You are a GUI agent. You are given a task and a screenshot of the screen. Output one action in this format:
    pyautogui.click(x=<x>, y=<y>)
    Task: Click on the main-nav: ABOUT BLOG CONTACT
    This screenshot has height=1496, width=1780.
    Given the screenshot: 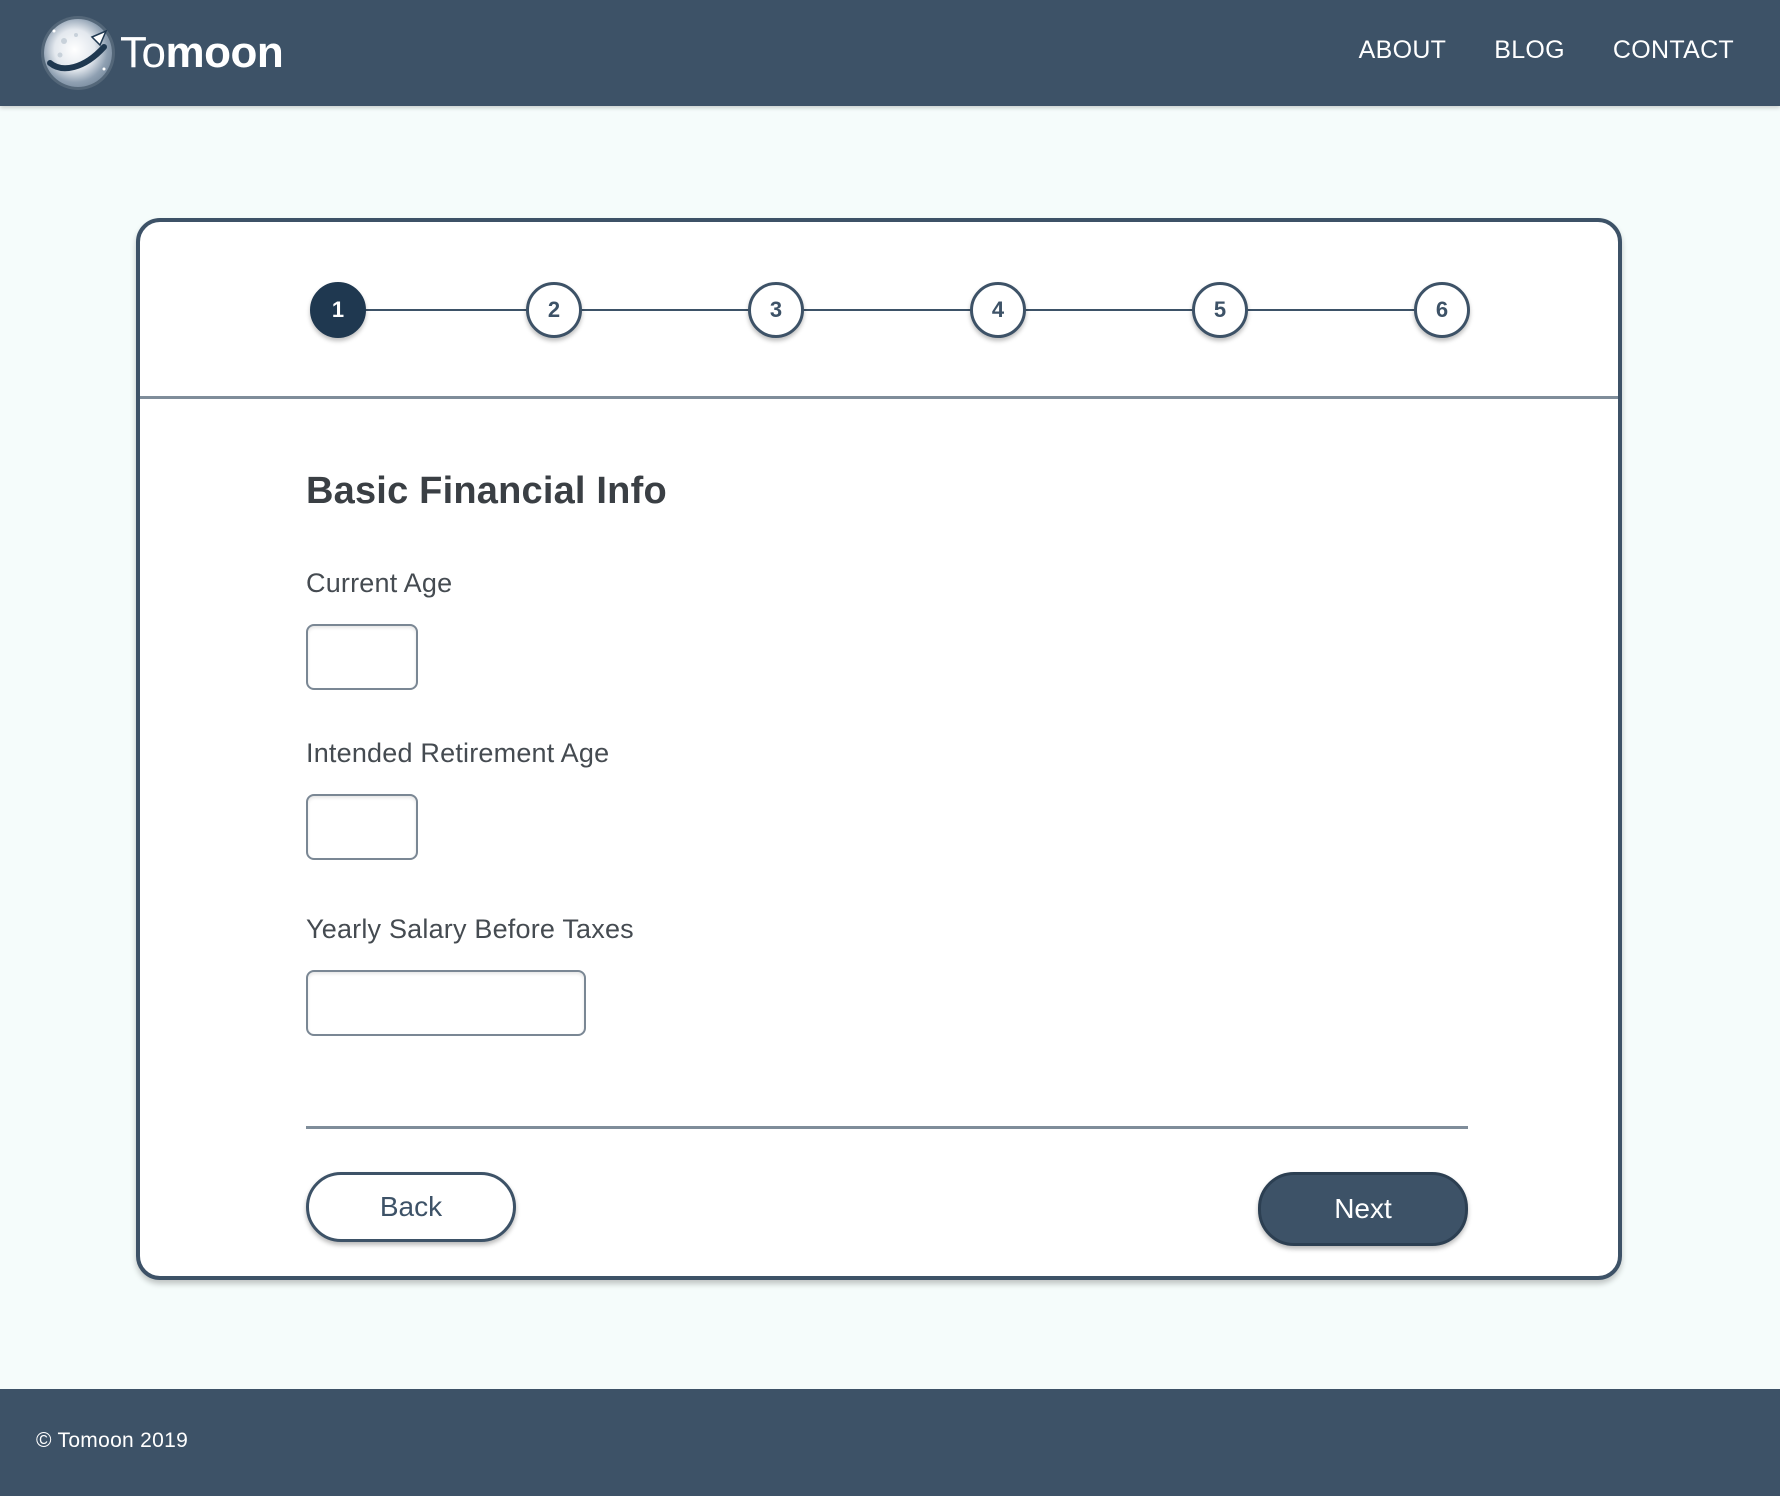 What is the action you would take?
    pyautogui.click(x=1546, y=50)
    